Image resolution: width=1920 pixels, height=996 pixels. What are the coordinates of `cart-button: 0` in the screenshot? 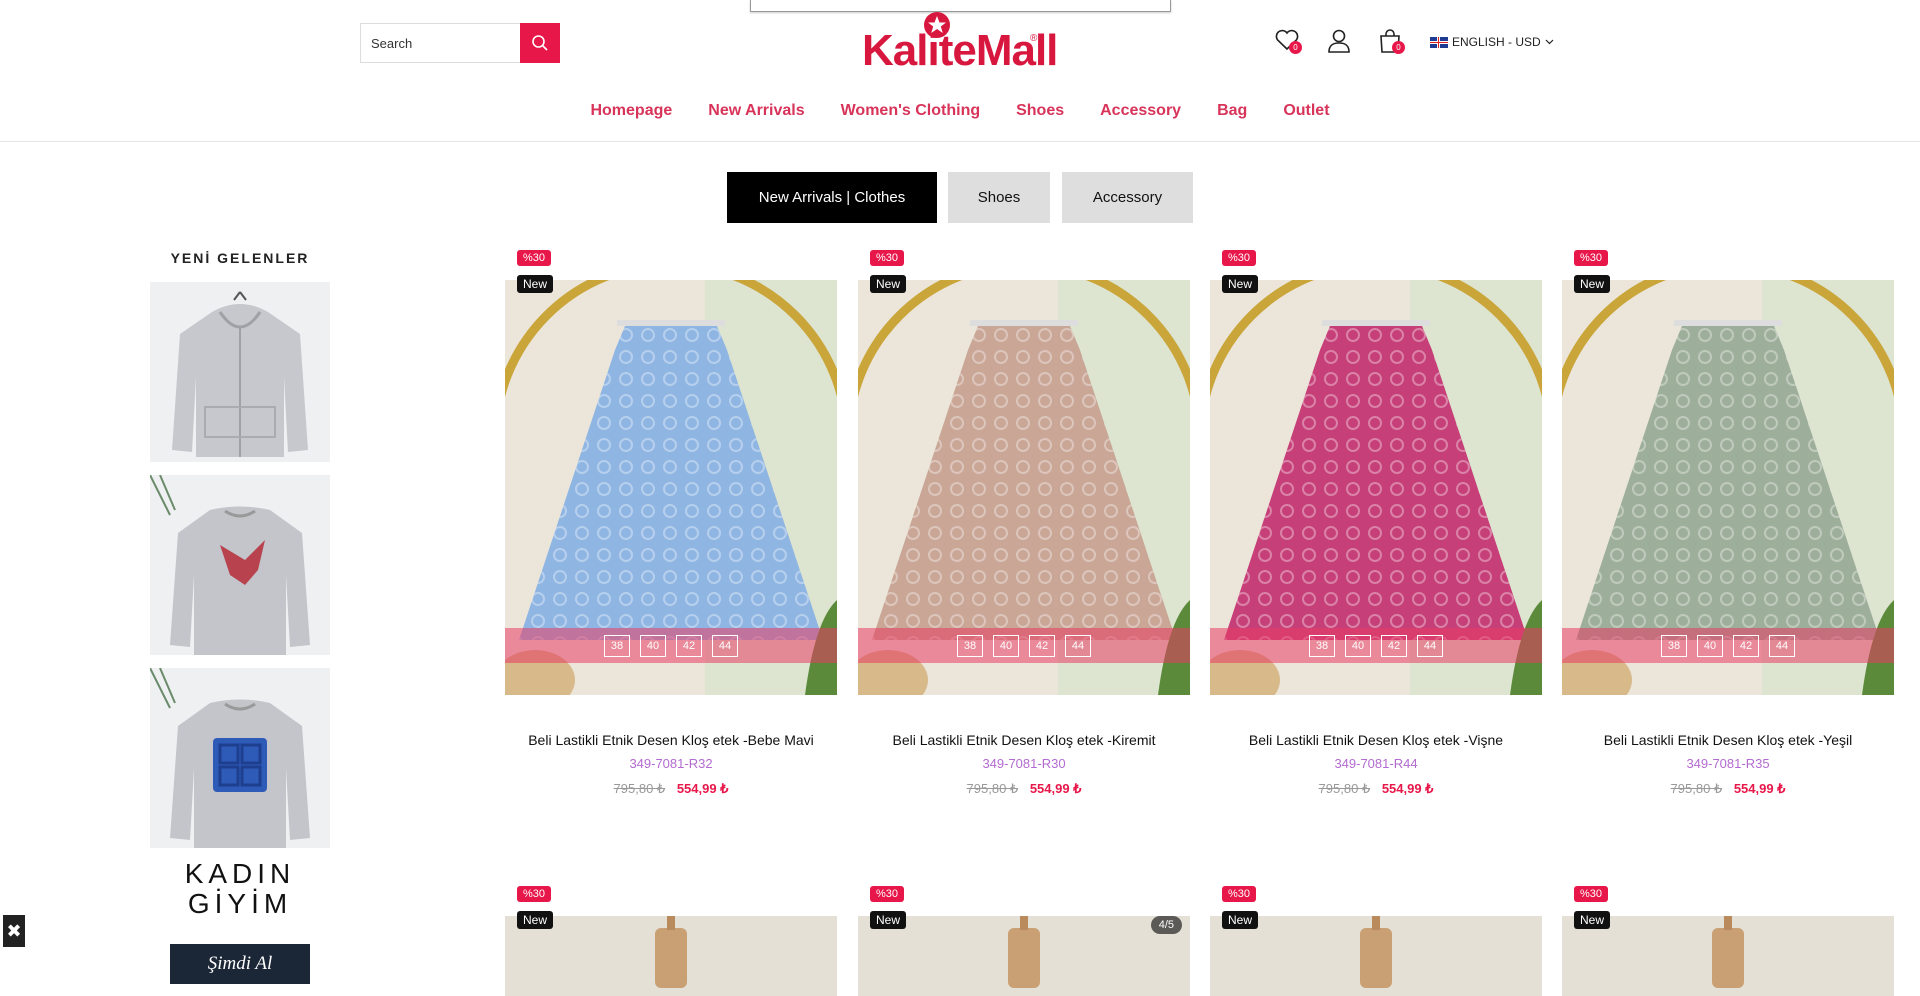 It's located at (1392, 42).